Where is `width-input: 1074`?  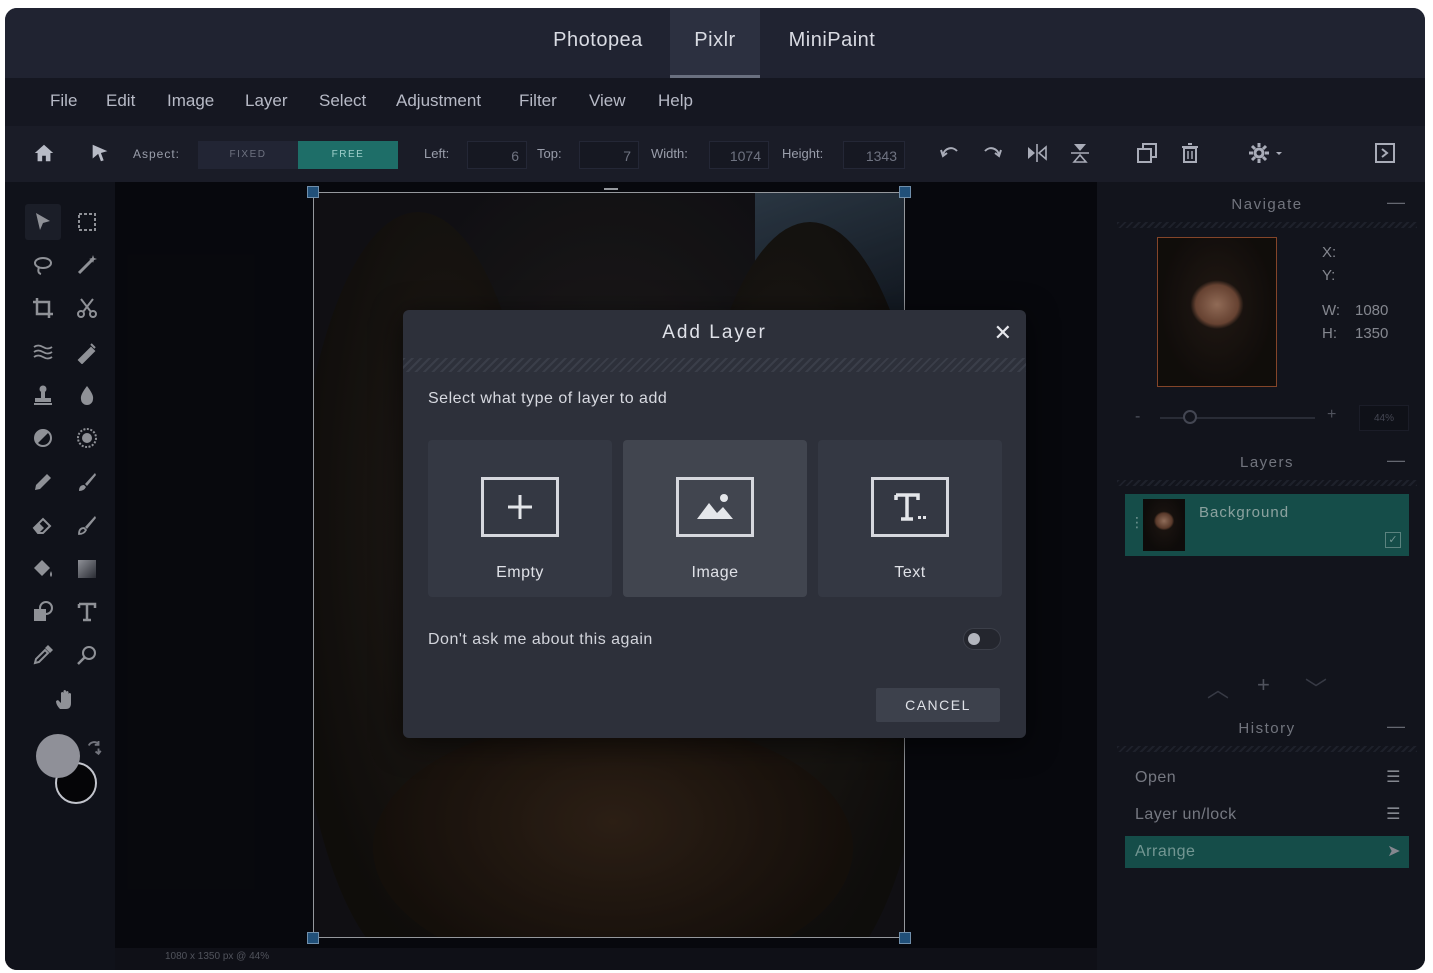
width-input: 1074 is located at coordinates (739, 155).